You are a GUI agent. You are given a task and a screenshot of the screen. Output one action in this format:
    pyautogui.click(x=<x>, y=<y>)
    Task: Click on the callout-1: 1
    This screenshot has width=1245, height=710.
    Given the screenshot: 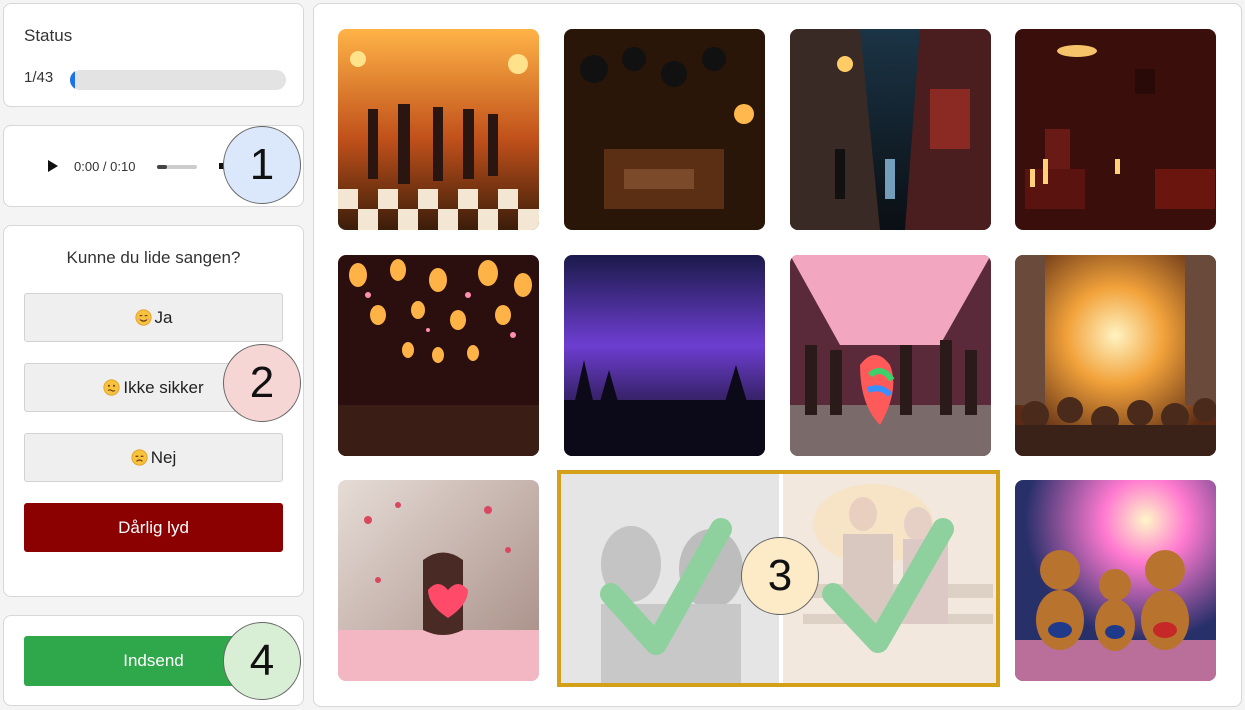 What is the action you would take?
    pyautogui.click(x=262, y=165)
    